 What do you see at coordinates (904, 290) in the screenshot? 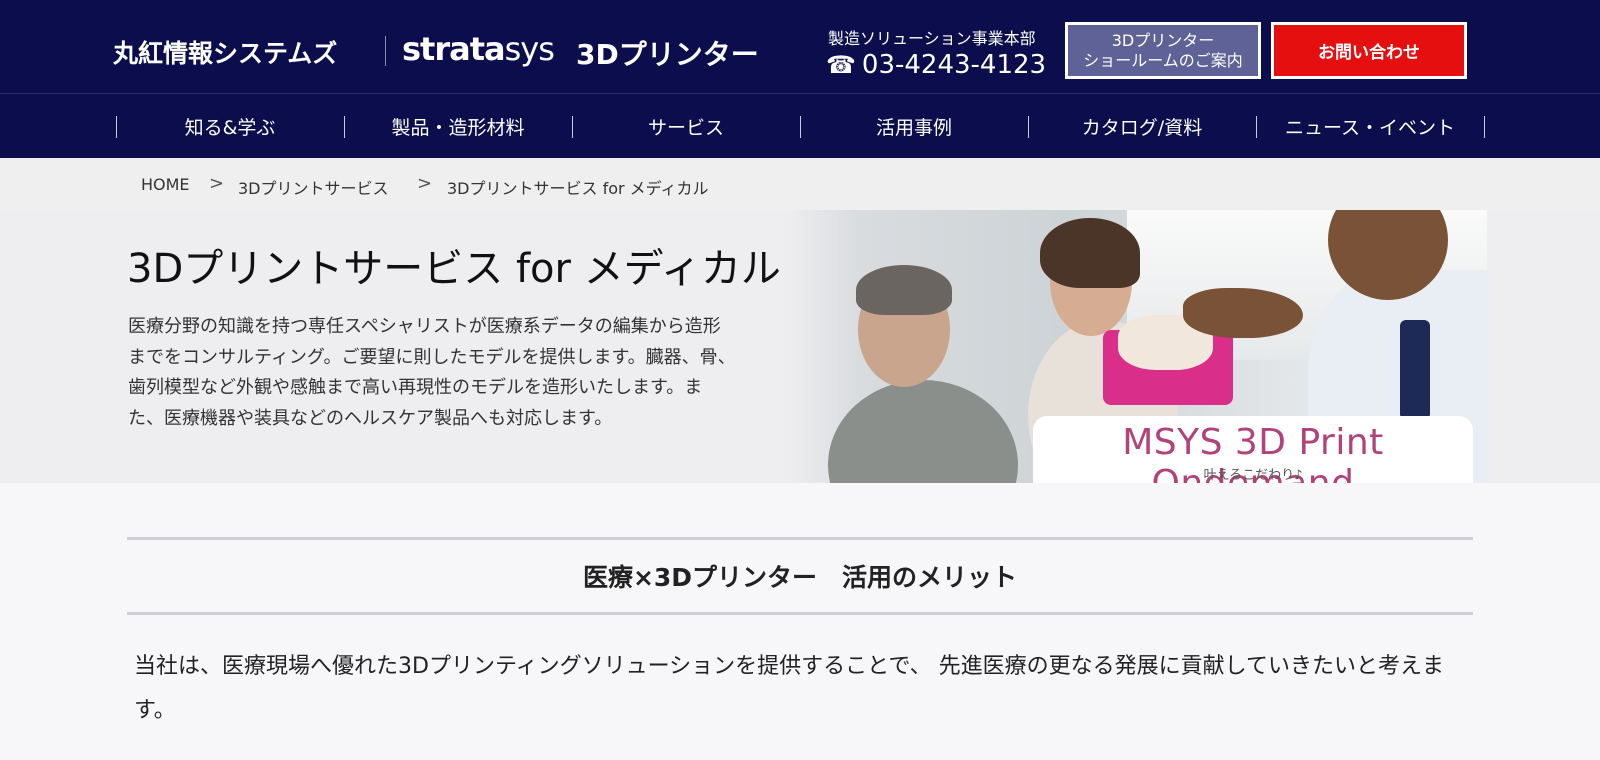
I see `photo-man-left-hair` at bounding box center [904, 290].